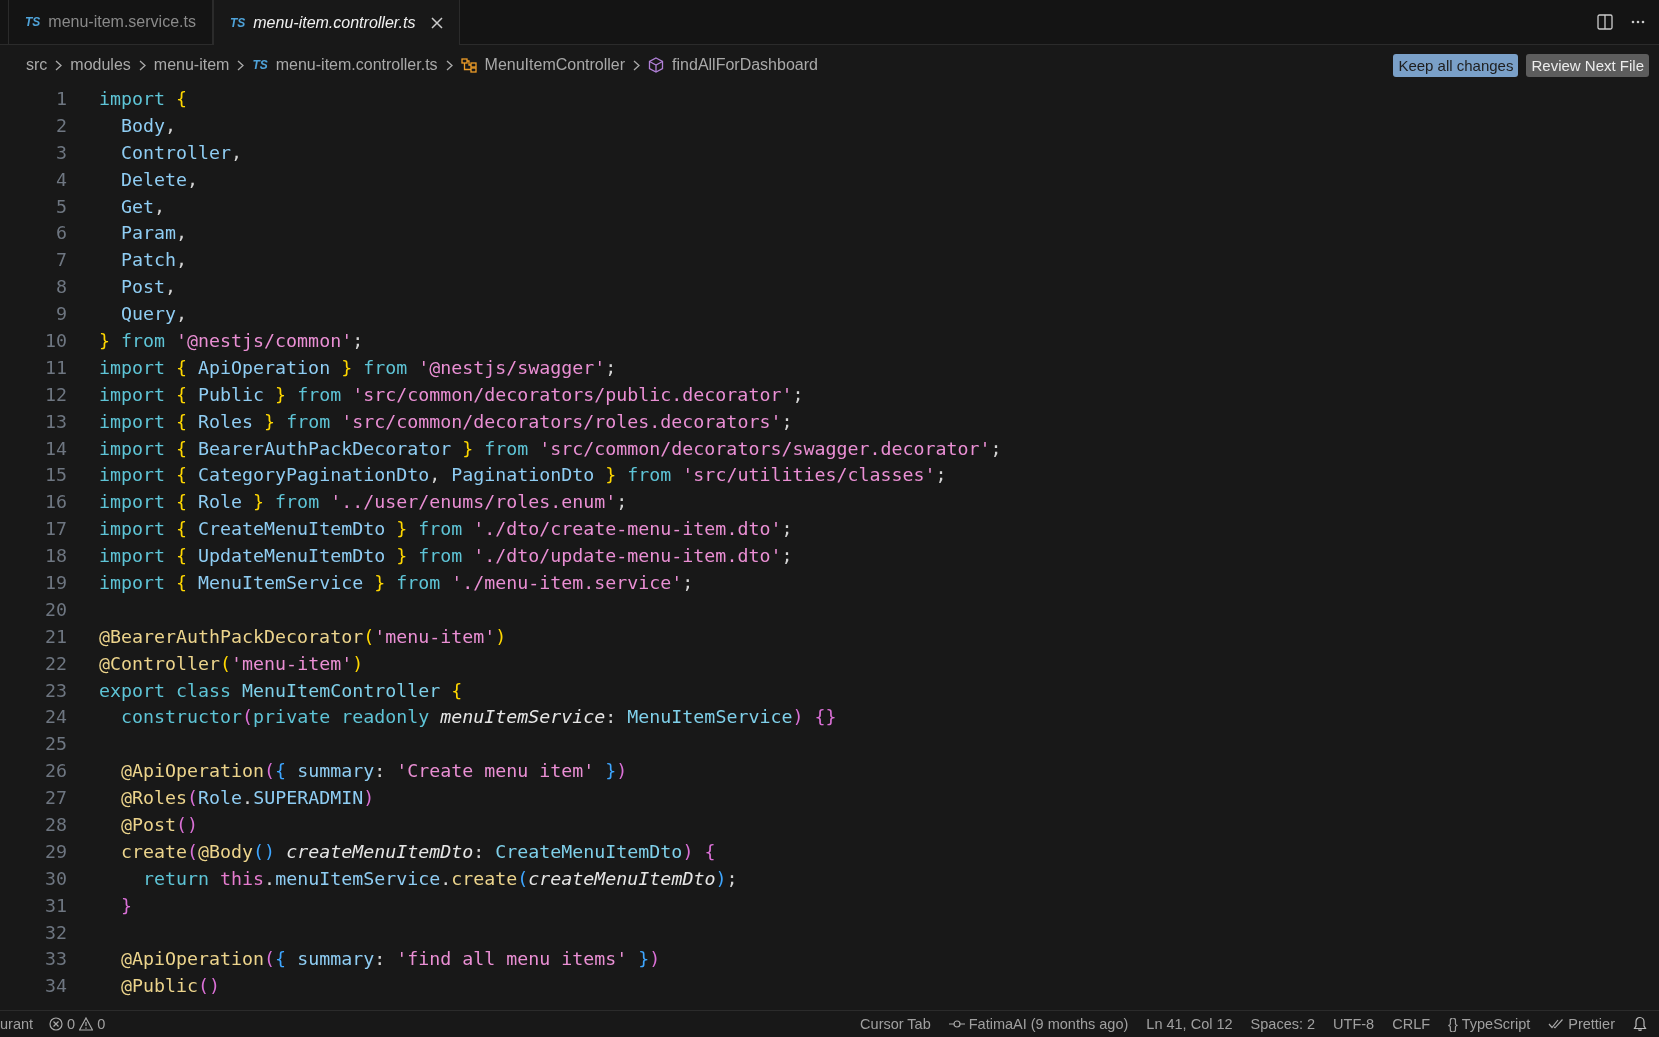  What do you see at coordinates (86, 1024) in the screenshot?
I see `warning-icon` at bounding box center [86, 1024].